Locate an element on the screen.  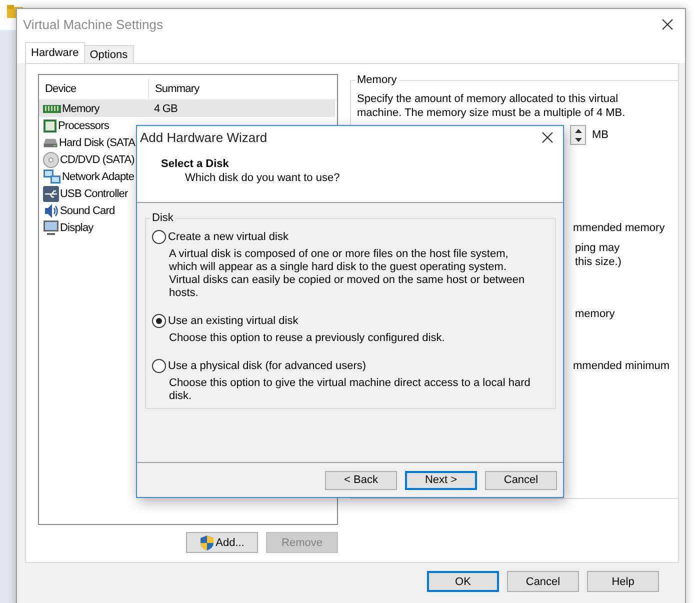
dialog-title: Add Hardware Wizard is located at coordinates (204, 137).